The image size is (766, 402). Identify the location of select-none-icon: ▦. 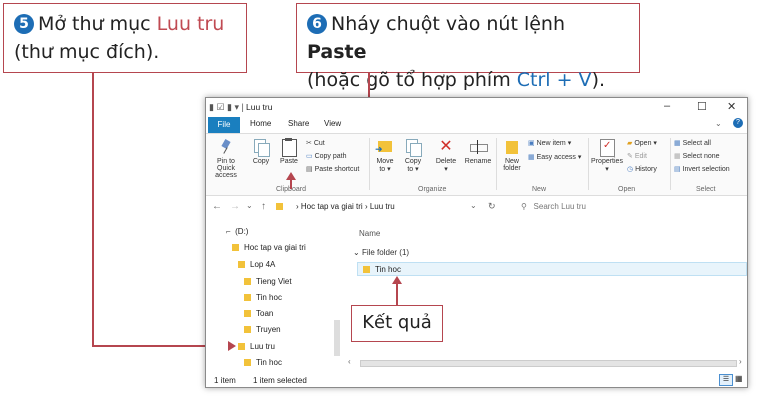
(677, 156).